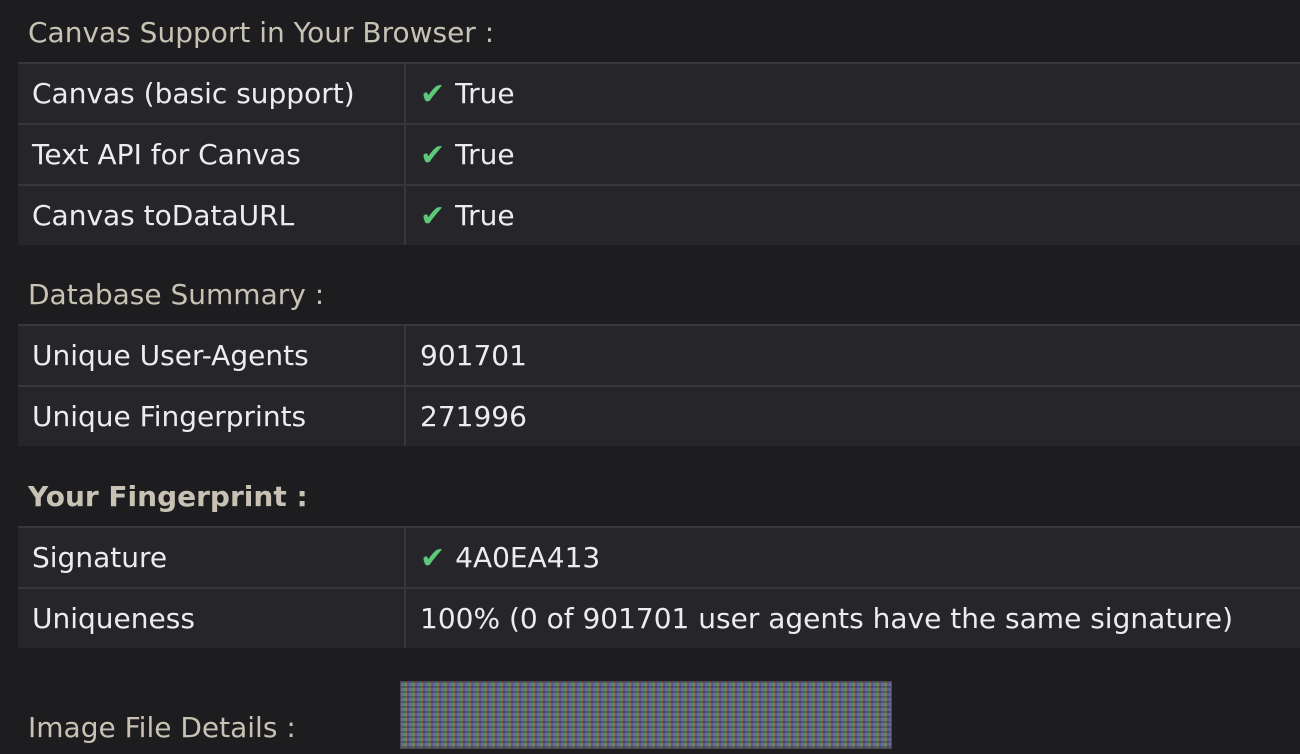 The image size is (1300, 754). What do you see at coordinates (212, 557) in the screenshot?
I see `signature-label: Signature` at bounding box center [212, 557].